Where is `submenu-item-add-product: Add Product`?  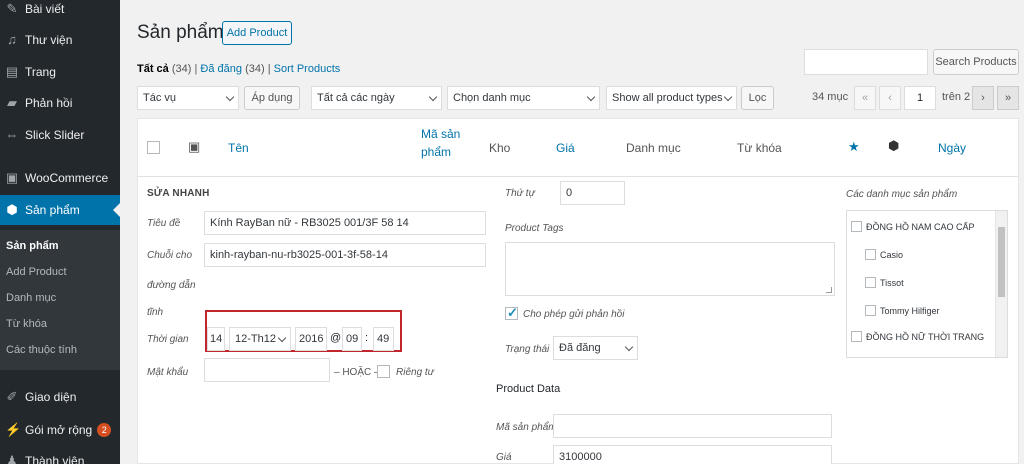 submenu-item-add-product: Add Product is located at coordinates (36, 272).